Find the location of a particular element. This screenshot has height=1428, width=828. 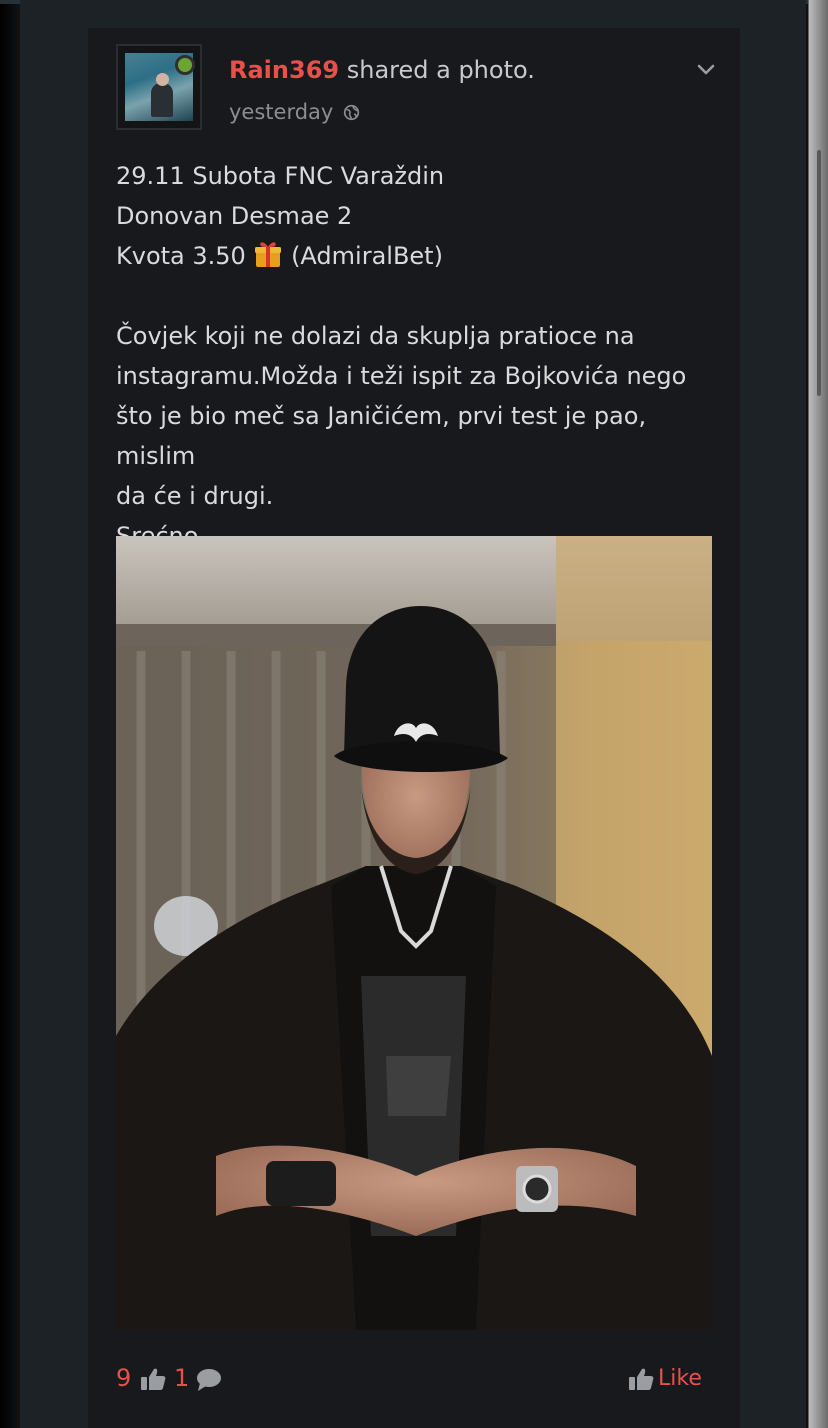

post-line: Donovan Desmae 2 is located at coordinates (234, 216).